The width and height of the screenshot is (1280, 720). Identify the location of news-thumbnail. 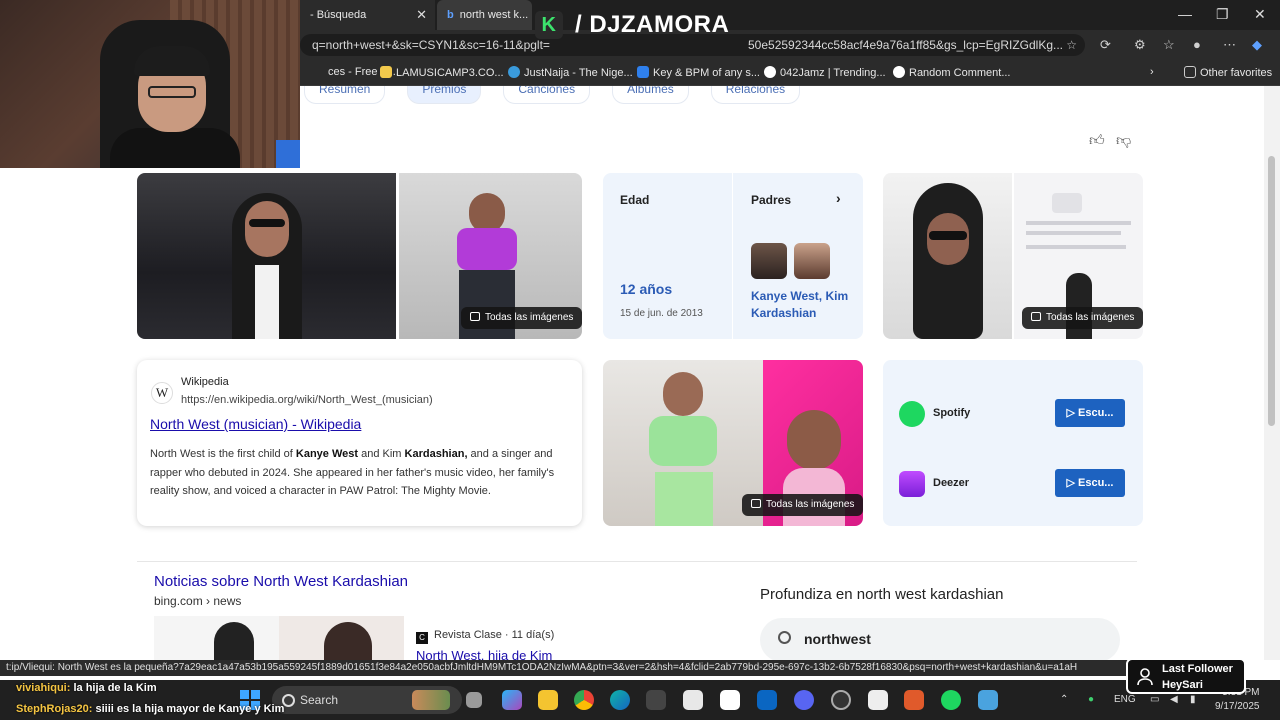
(279, 638).